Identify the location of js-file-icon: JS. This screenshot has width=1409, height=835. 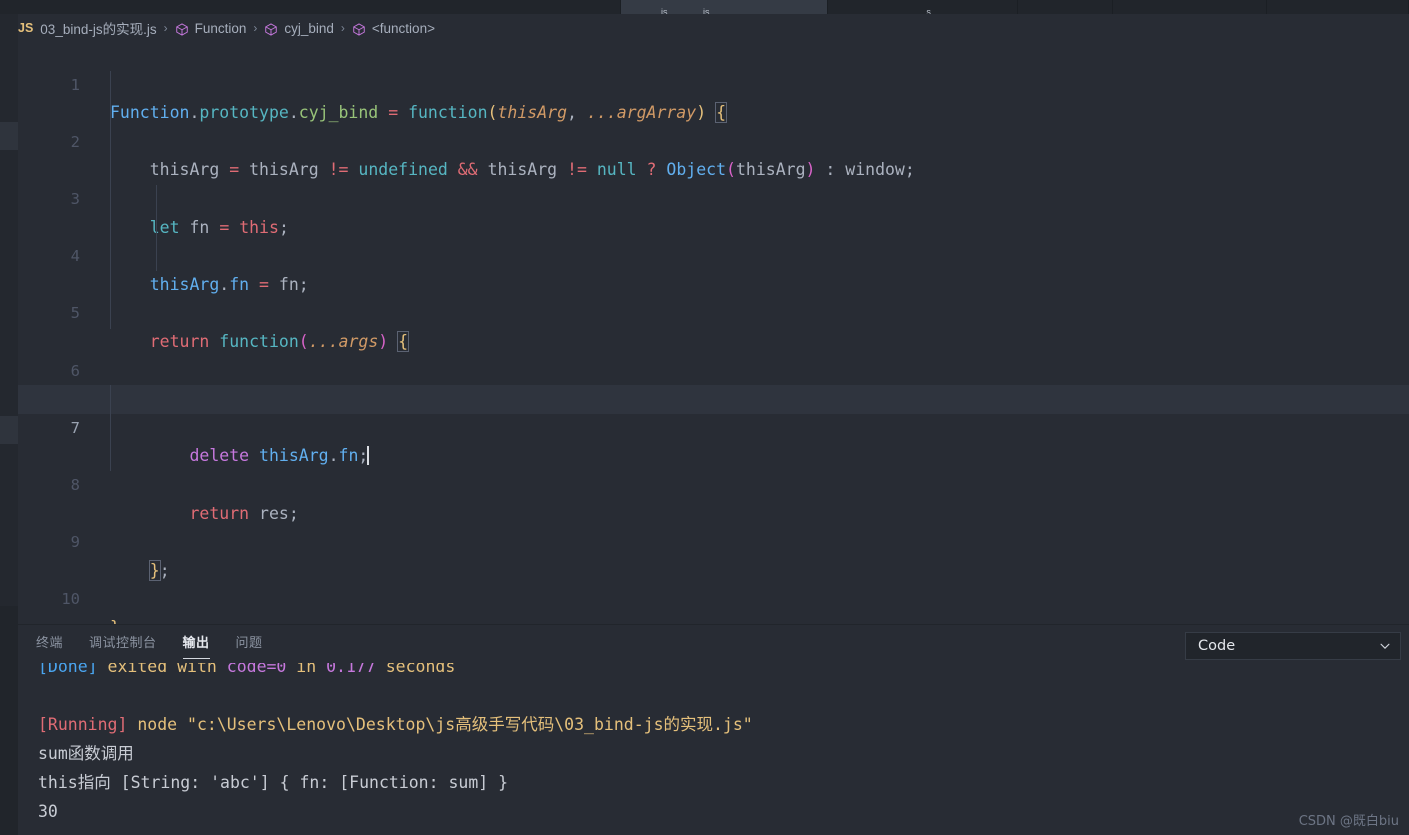
(26, 28).